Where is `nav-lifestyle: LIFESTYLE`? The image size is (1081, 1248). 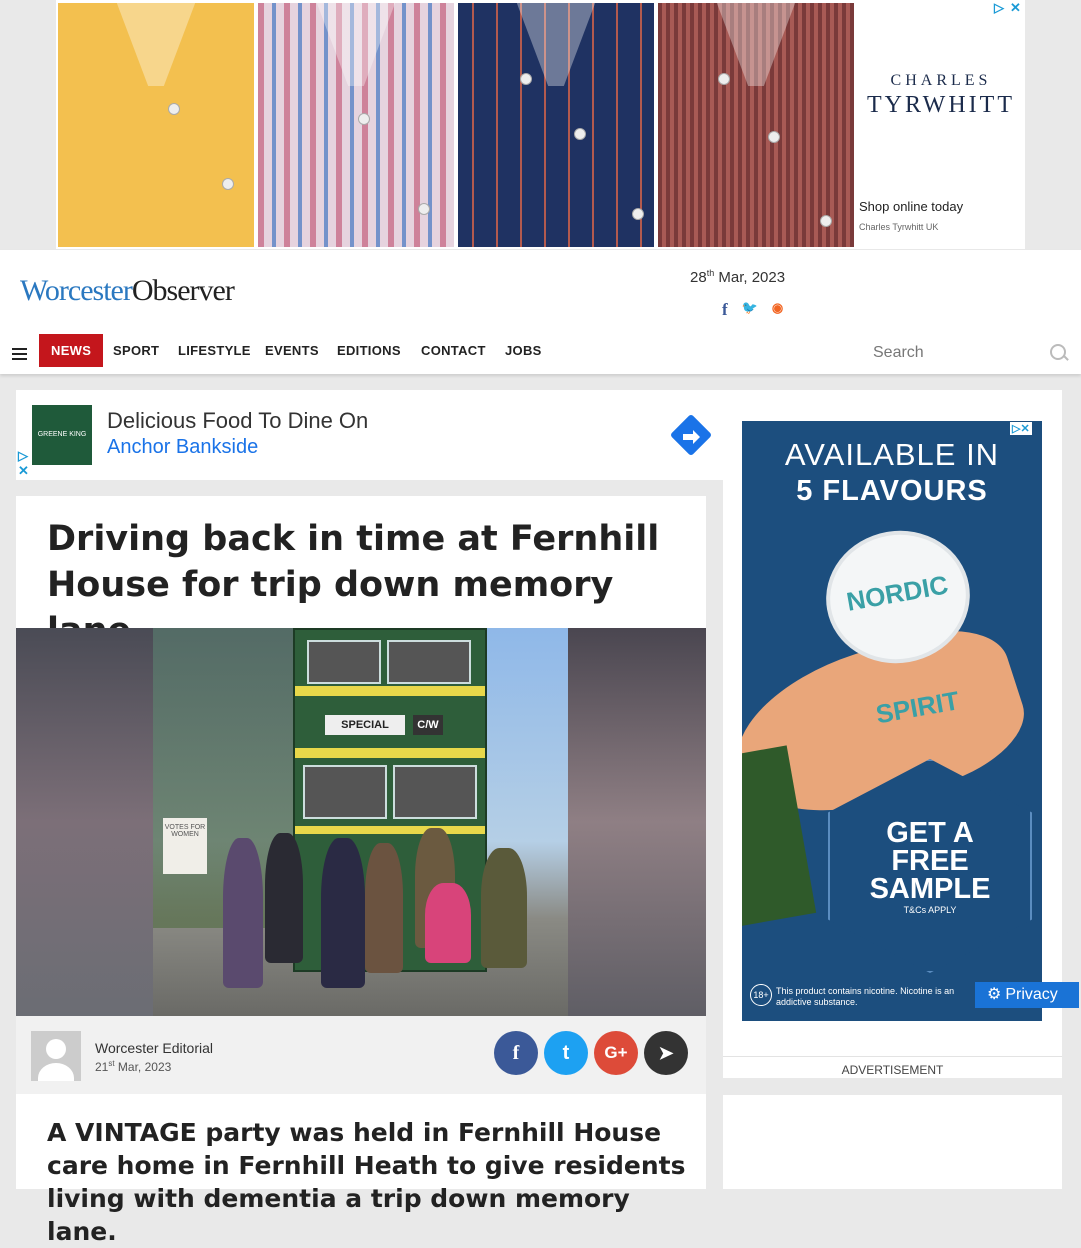 nav-lifestyle: LIFESTYLE is located at coordinates (214, 350).